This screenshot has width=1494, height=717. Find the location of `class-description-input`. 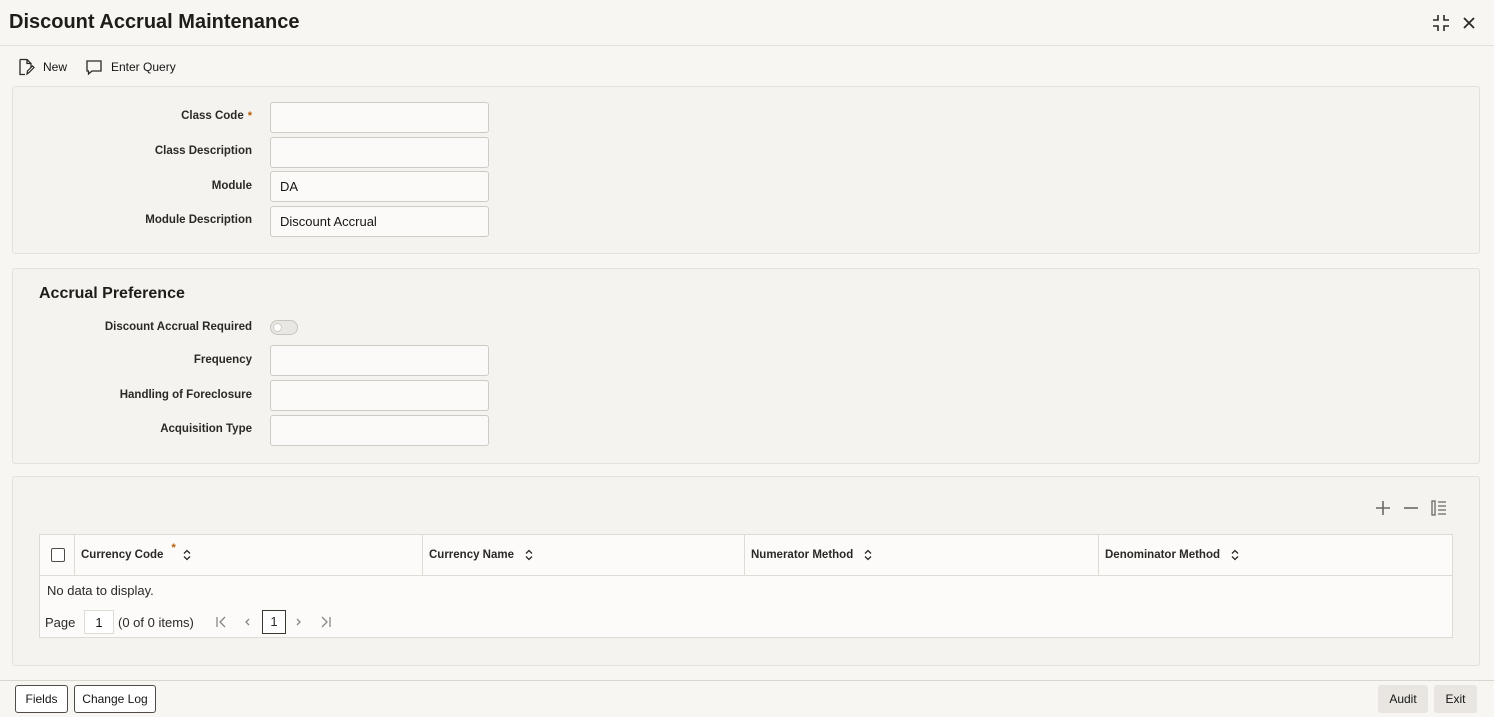

class-description-input is located at coordinates (379, 152).